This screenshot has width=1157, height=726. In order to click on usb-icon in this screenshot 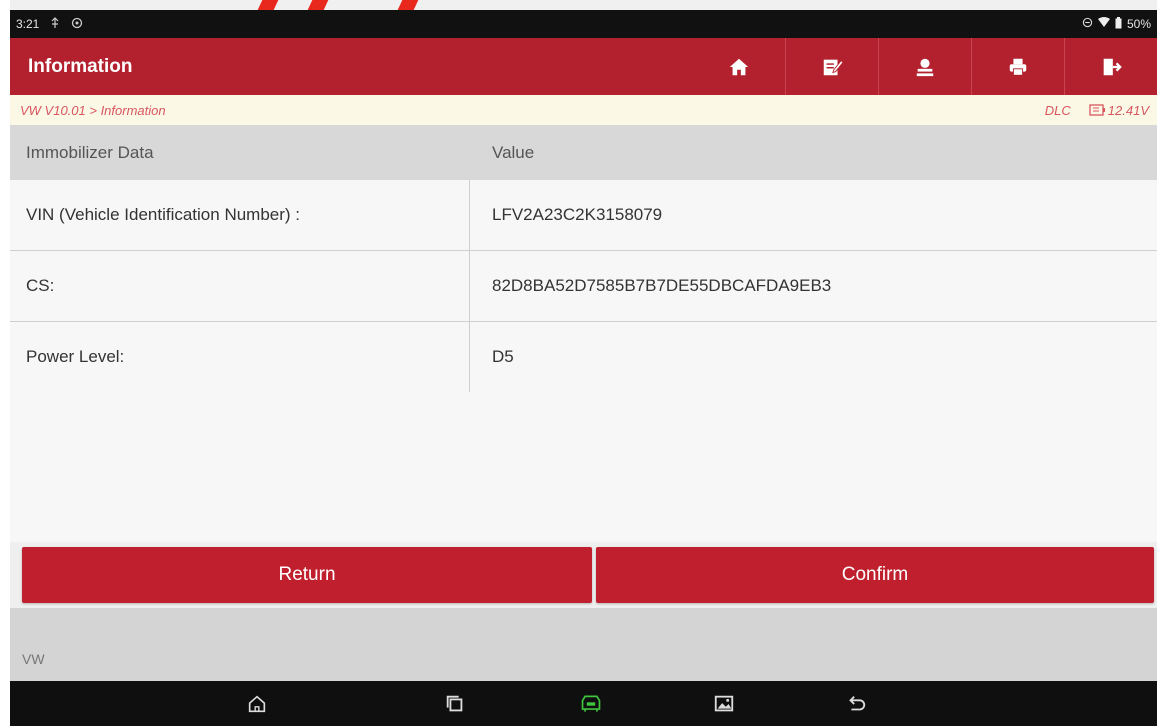, I will do `click(55, 24)`.